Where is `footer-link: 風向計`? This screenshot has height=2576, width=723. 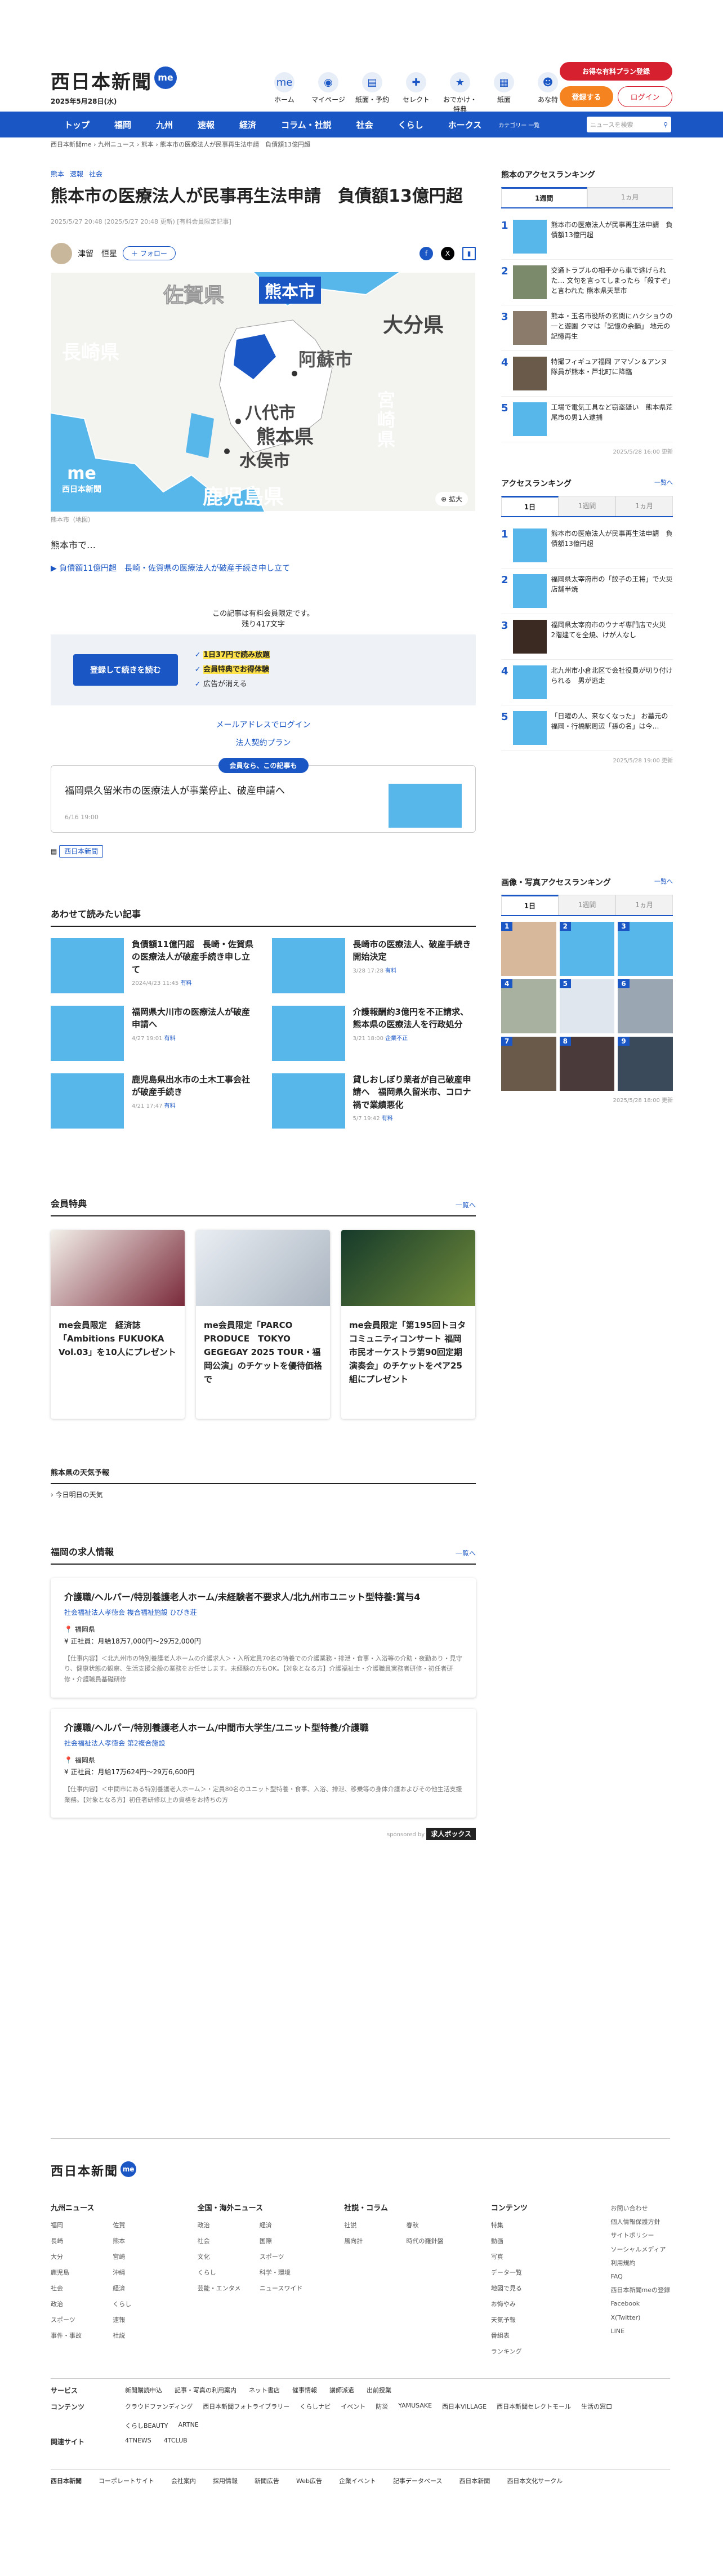 footer-link: 風向計 is located at coordinates (375, 2240).